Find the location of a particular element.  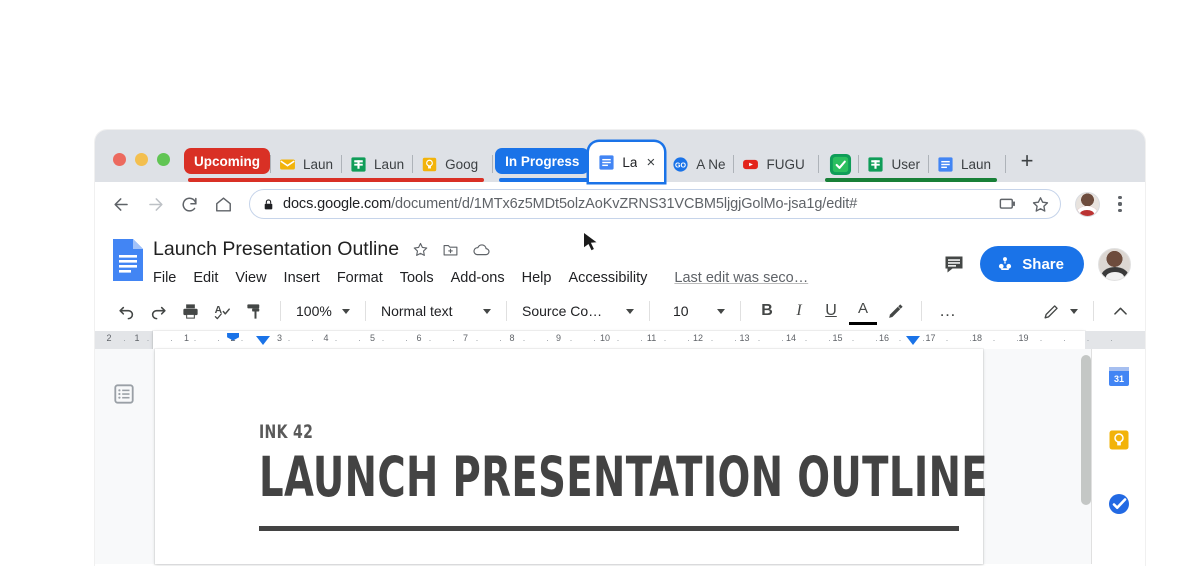

svg-text: 31 is located at coordinates (1118, 379).